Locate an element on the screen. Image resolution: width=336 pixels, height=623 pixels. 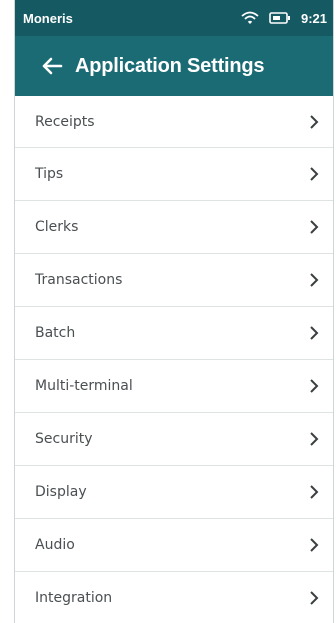
menu-item-label: Transactions is located at coordinates (79, 280).